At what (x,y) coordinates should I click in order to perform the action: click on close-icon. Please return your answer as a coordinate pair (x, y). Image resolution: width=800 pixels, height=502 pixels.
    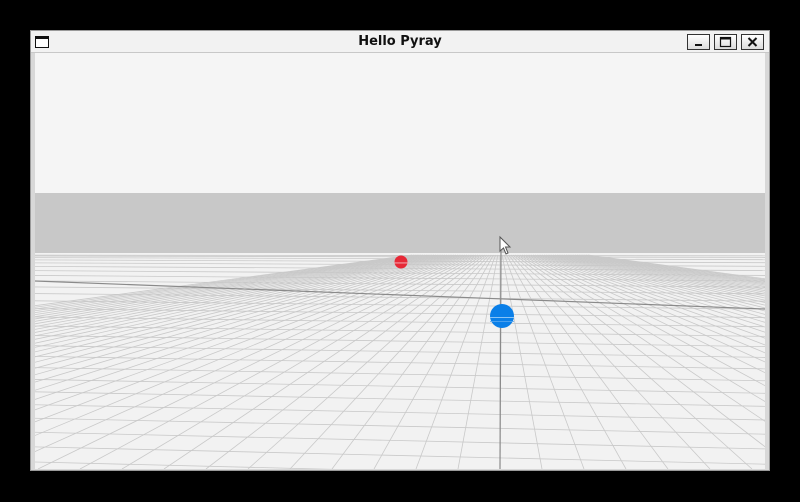
    Looking at the image, I should click on (752, 42).